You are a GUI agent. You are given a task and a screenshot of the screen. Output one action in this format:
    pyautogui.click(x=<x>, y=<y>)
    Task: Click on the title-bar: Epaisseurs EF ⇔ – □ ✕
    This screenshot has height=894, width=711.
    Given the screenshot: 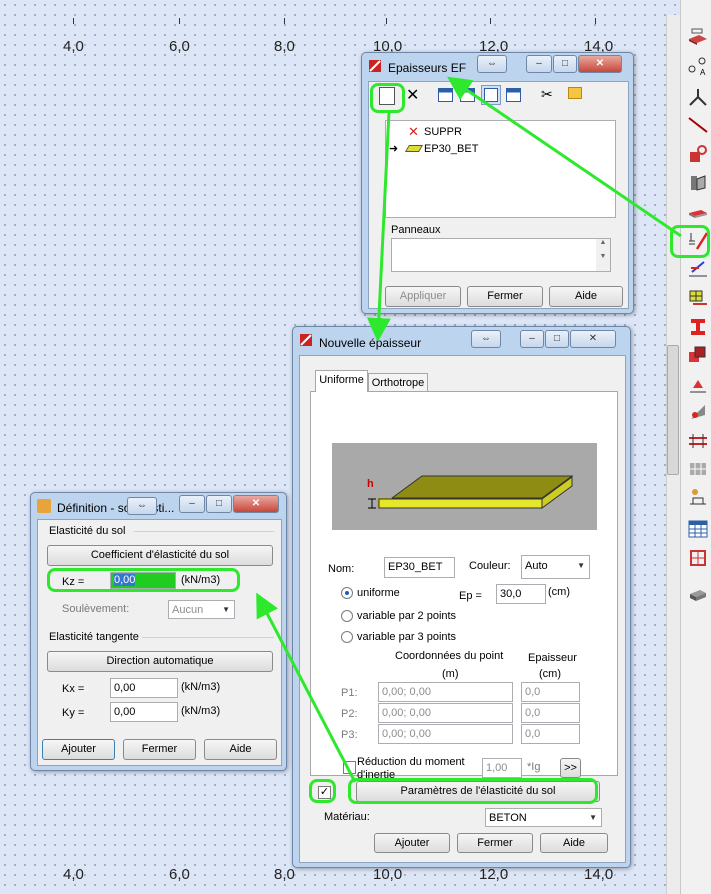 What is the action you would take?
    pyautogui.click(x=497, y=66)
    